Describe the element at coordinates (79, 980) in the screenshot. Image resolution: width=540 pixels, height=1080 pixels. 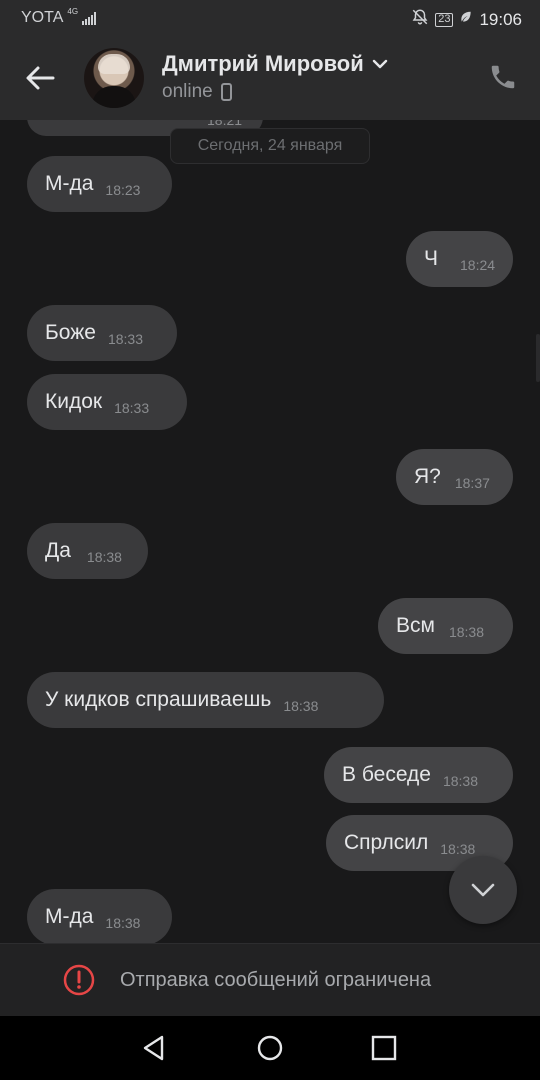
I see `alert-circle-icon` at that location.